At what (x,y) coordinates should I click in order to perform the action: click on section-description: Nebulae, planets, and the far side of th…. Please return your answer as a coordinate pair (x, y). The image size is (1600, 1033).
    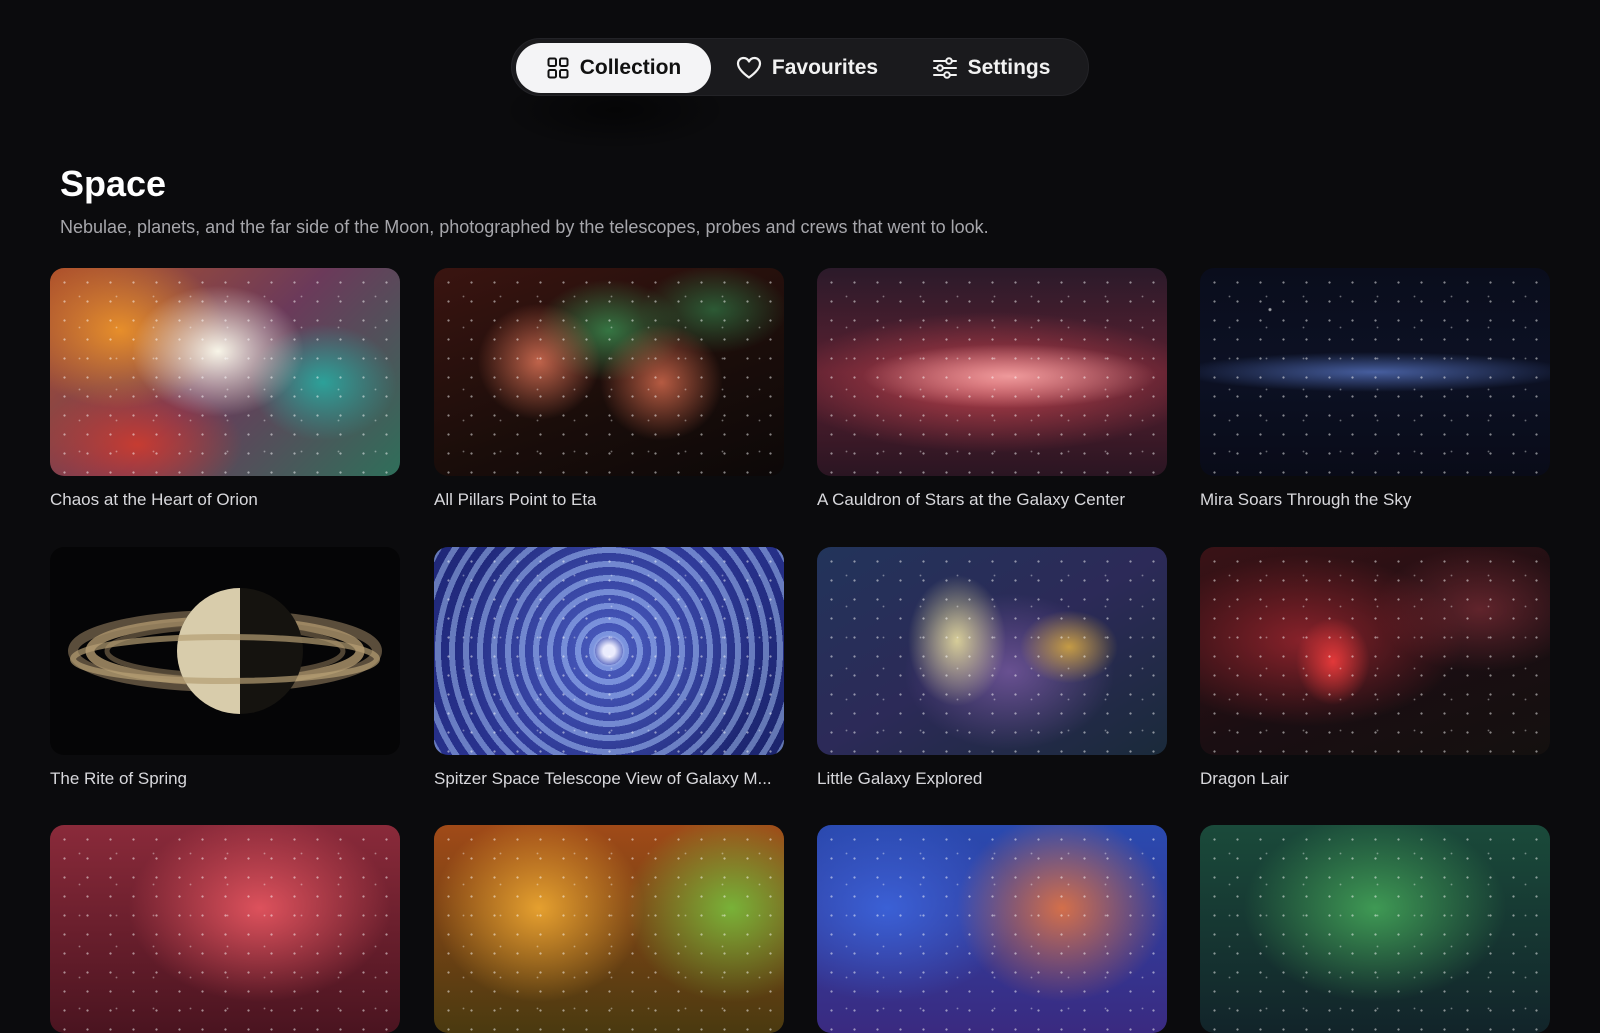
    Looking at the image, I should click on (524, 227).